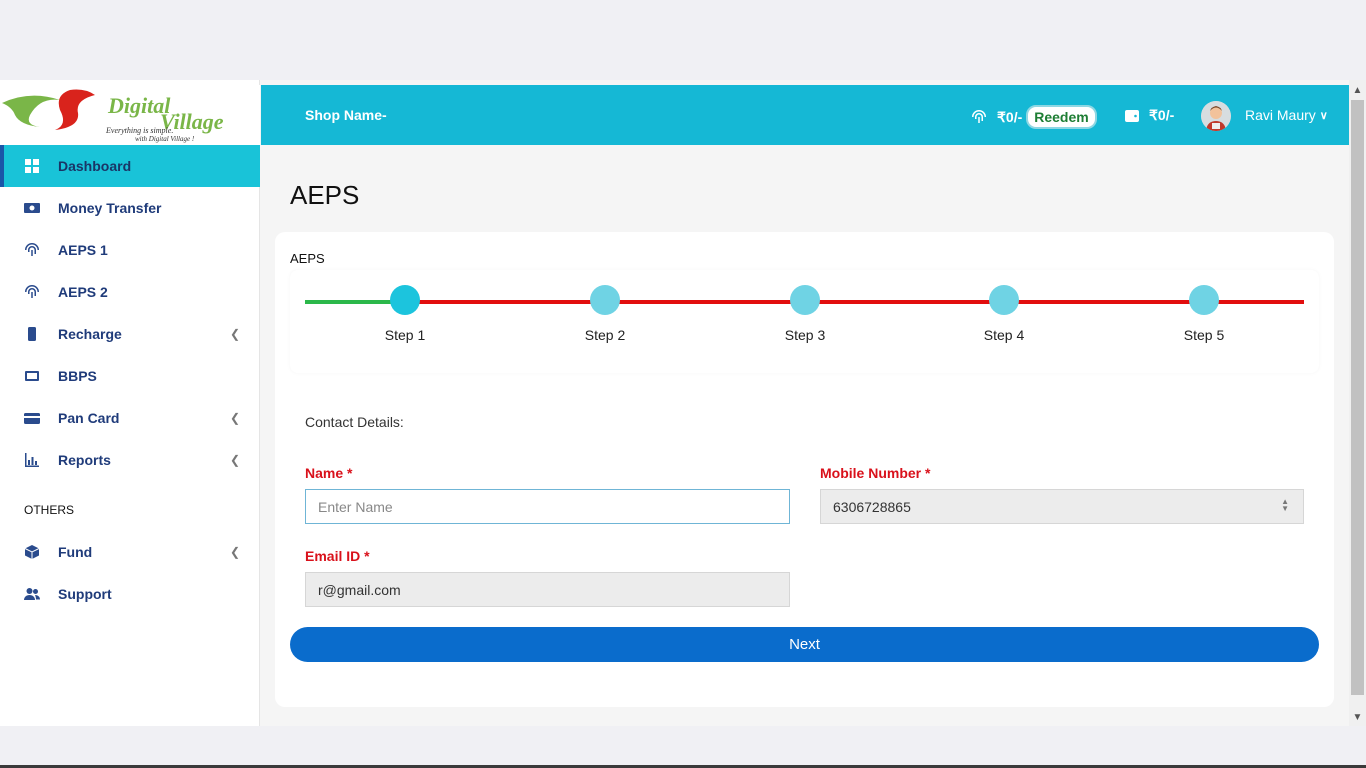 The image size is (1366, 768). Describe the element at coordinates (84, 460) in the screenshot. I see `sidebar-item-label: Reports` at that location.